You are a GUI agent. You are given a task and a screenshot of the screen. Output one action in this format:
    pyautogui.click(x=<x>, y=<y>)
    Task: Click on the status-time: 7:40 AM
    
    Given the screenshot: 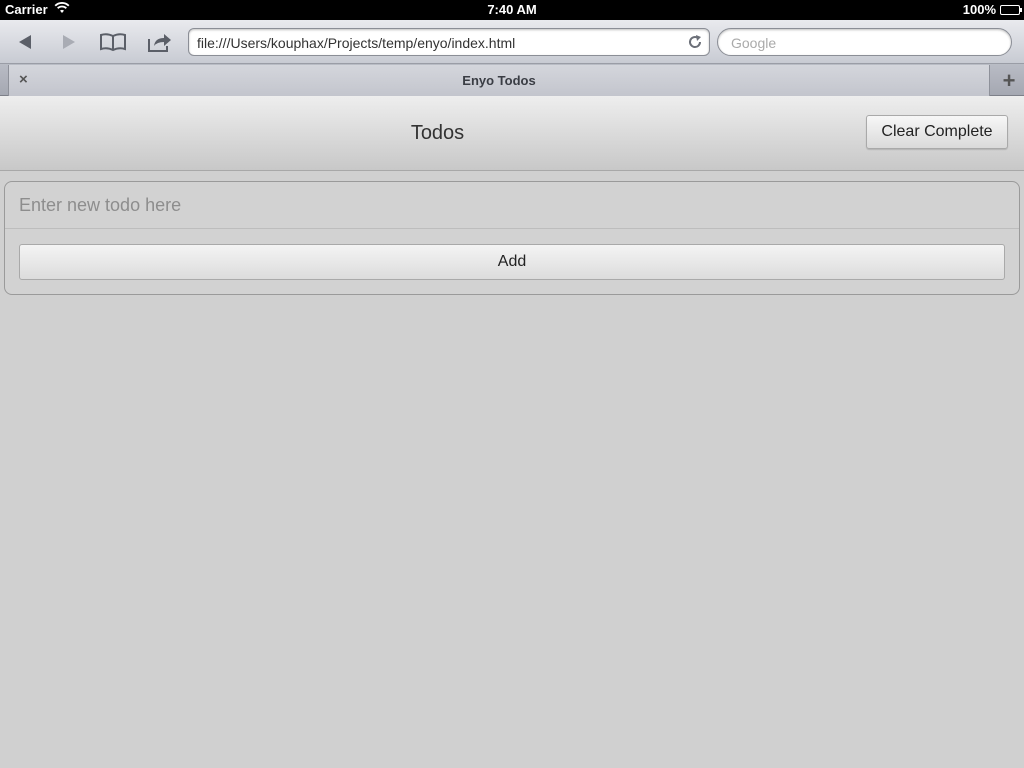 What is the action you would take?
    pyautogui.click(x=512, y=9)
    